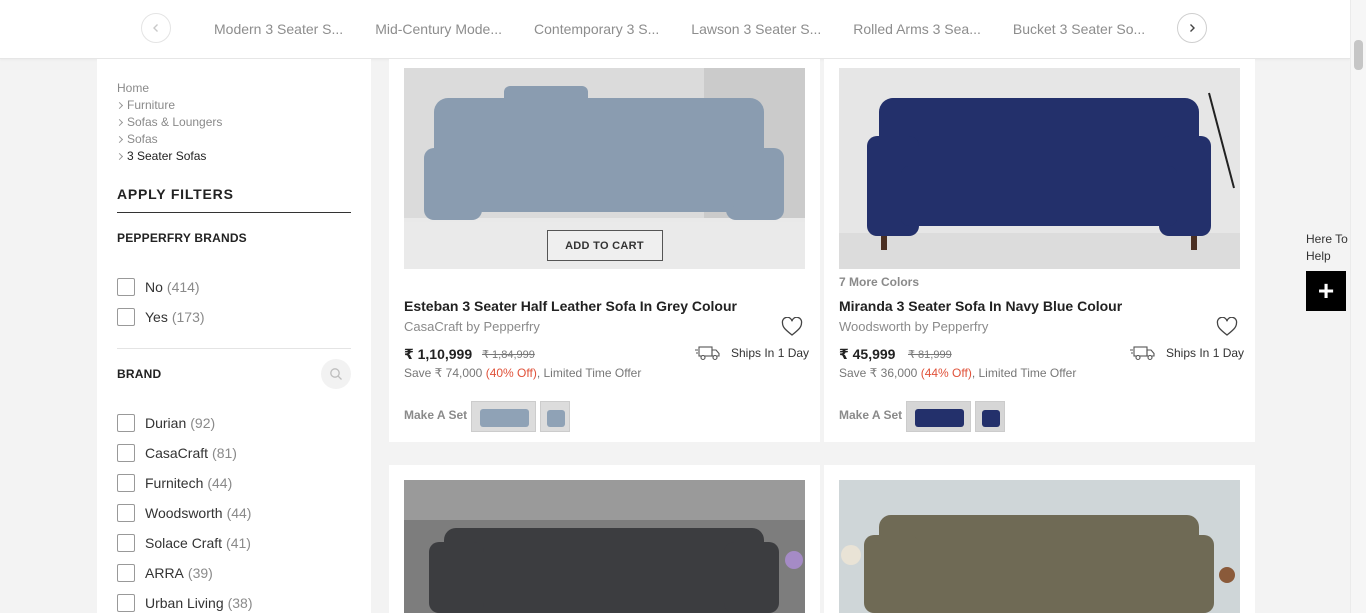 This screenshot has height=613, width=1366. I want to click on brand-option-arra: ARRA (39), so click(165, 573).